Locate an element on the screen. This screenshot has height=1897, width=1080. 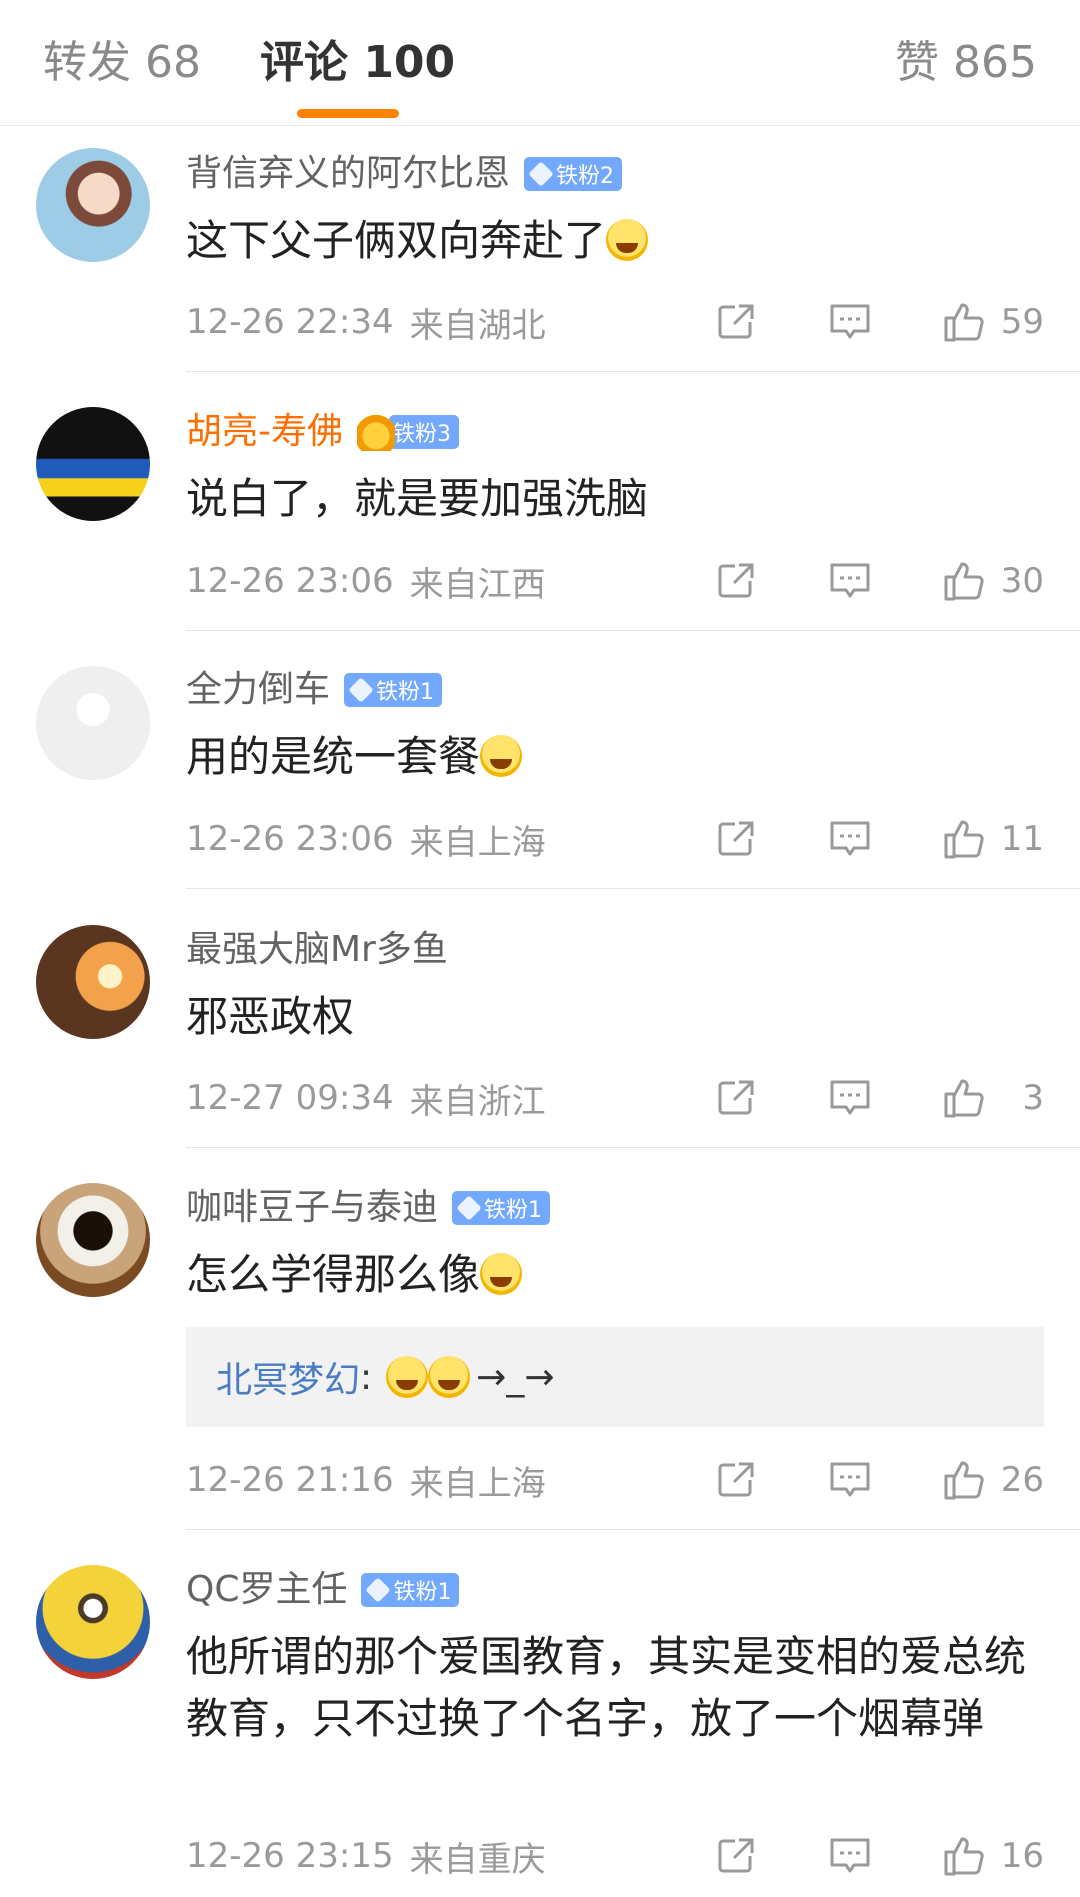
fan-badge: 铁粉3 is located at coordinates (424, 432).